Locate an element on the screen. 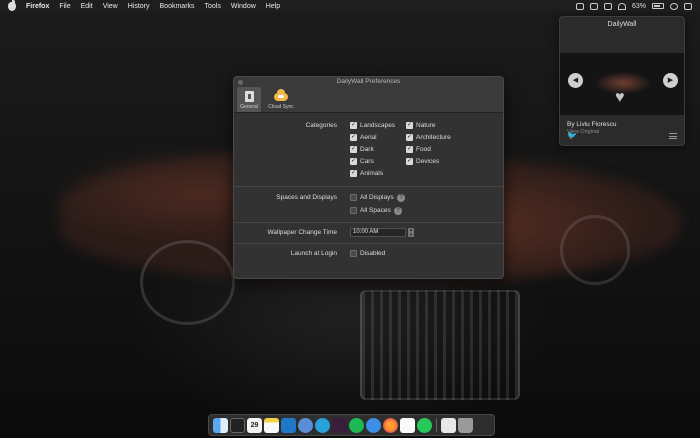  category-nature: ✓ Nature is located at coordinates (421, 125).